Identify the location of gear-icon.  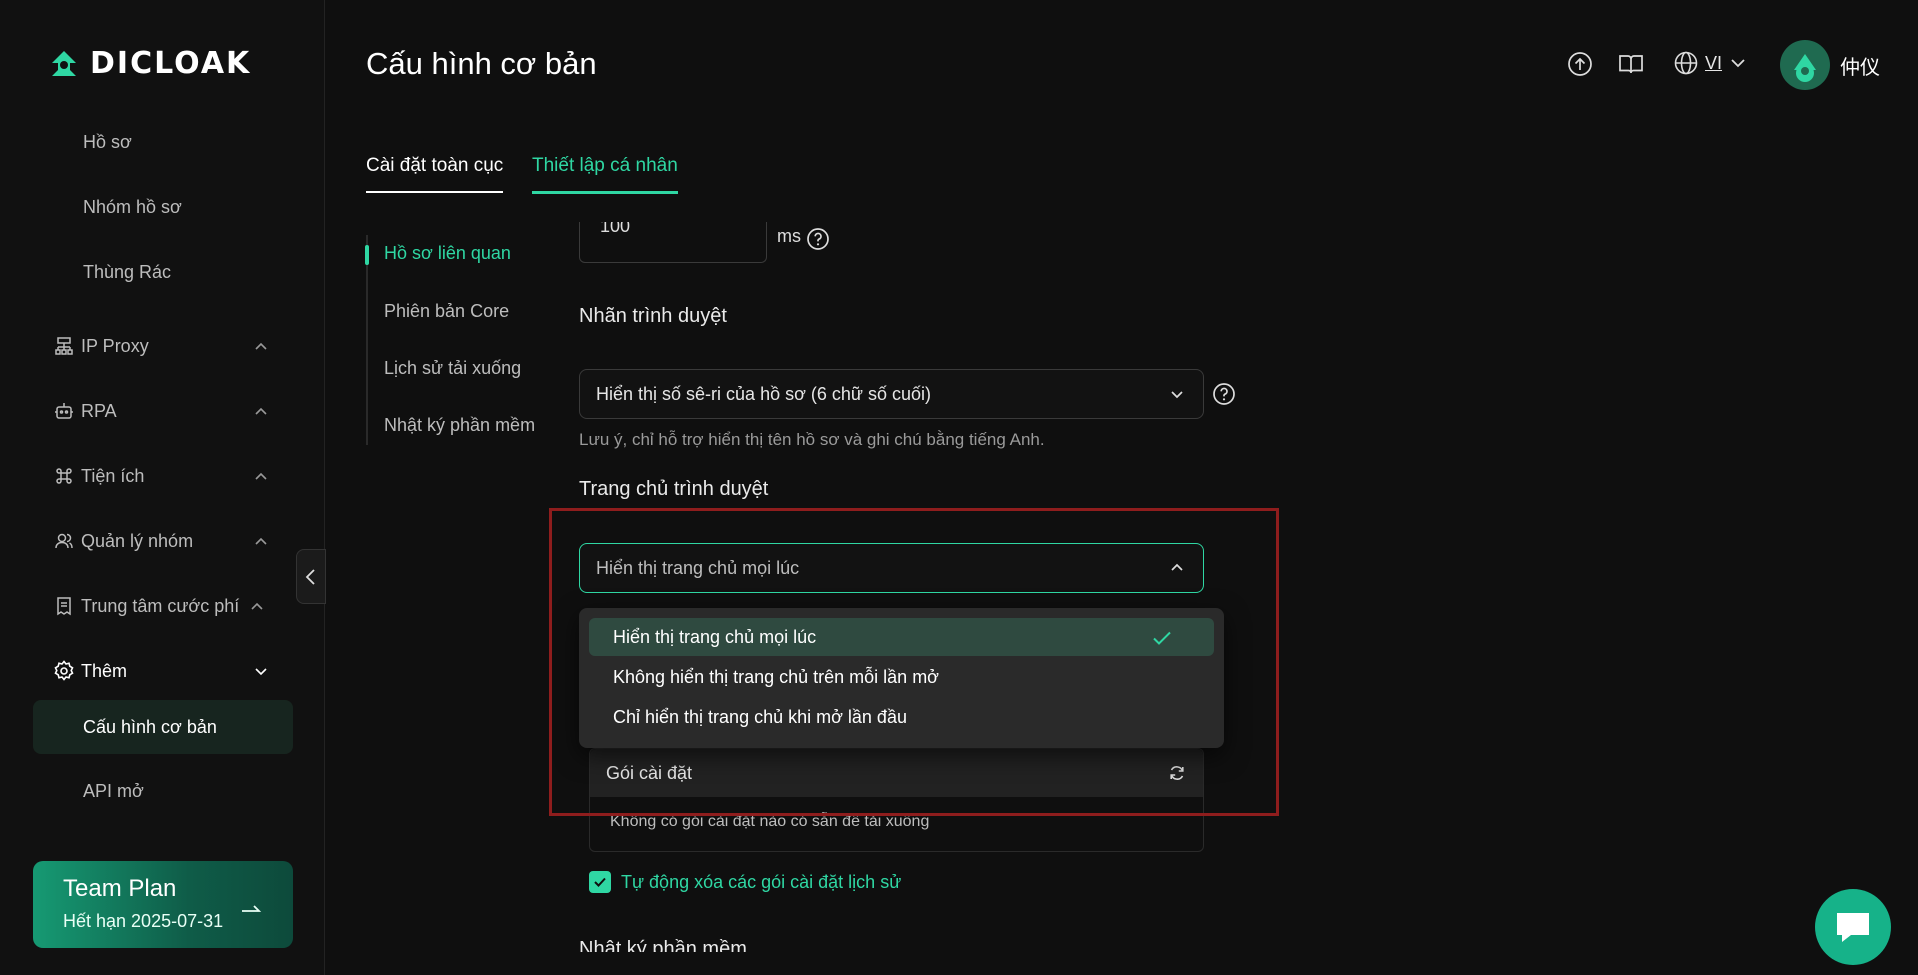
(64, 671).